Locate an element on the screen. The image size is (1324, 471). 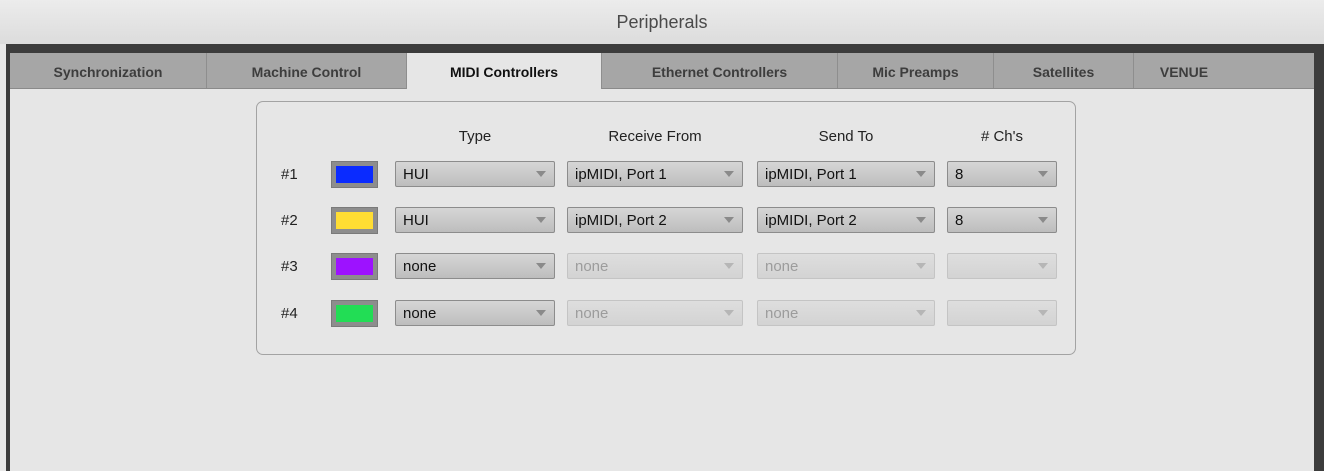
column-header-send-to: Send To is located at coordinates (846, 136).